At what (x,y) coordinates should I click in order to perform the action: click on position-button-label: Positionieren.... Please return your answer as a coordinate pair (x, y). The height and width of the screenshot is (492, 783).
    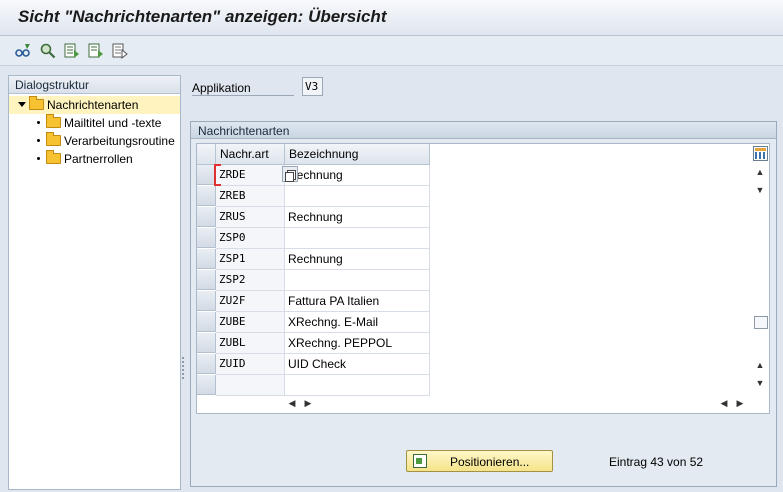
    Looking at the image, I should click on (490, 462).